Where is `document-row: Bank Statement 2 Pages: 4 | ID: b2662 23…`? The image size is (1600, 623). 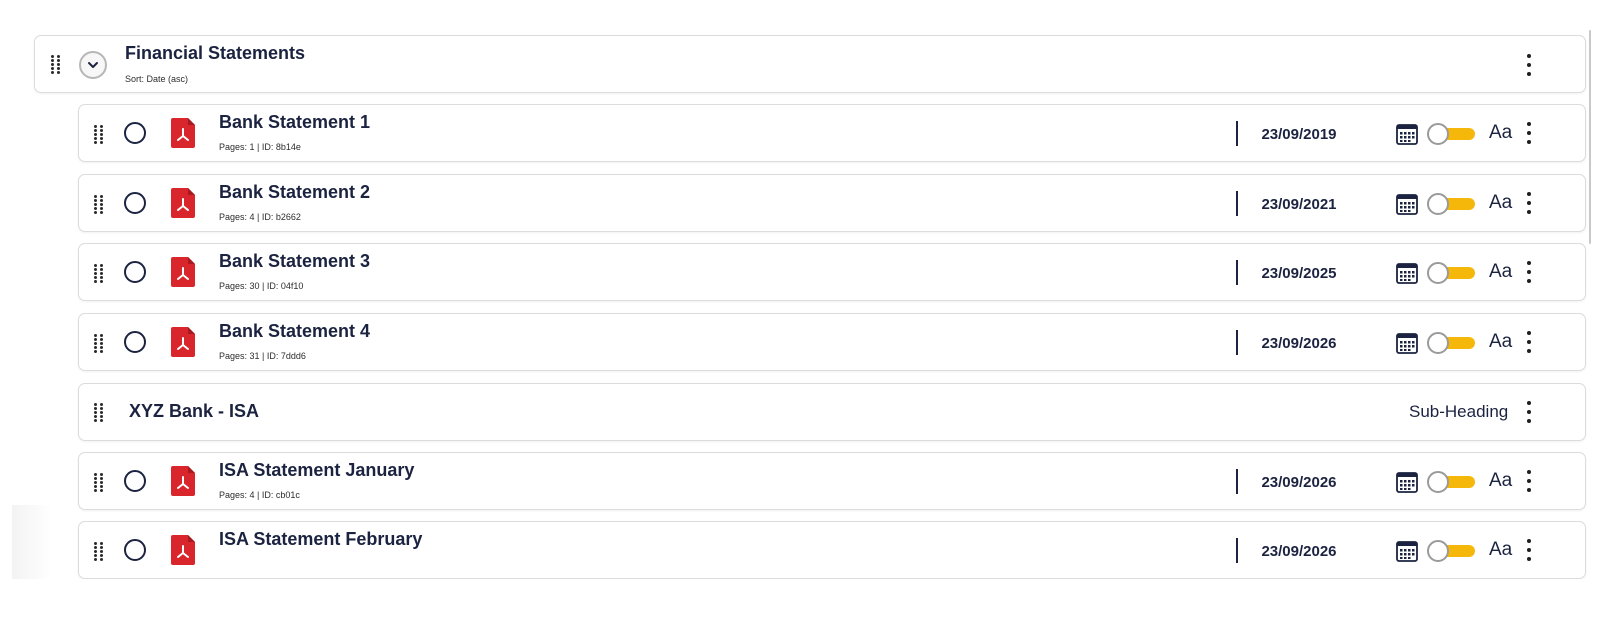
document-row: Bank Statement 2 Pages: 4 | ID: b2662 23… is located at coordinates (832, 203).